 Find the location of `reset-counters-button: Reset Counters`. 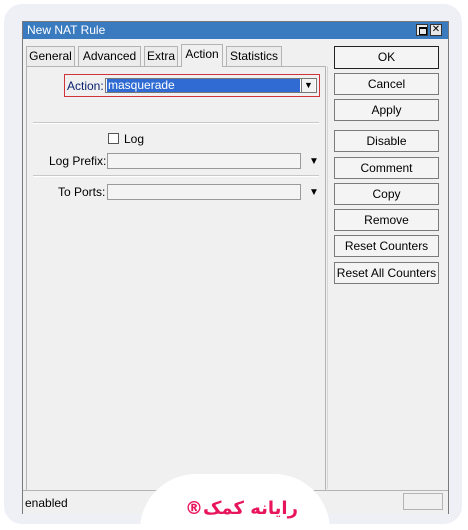

reset-counters-button: Reset Counters is located at coordinates (386, 246).